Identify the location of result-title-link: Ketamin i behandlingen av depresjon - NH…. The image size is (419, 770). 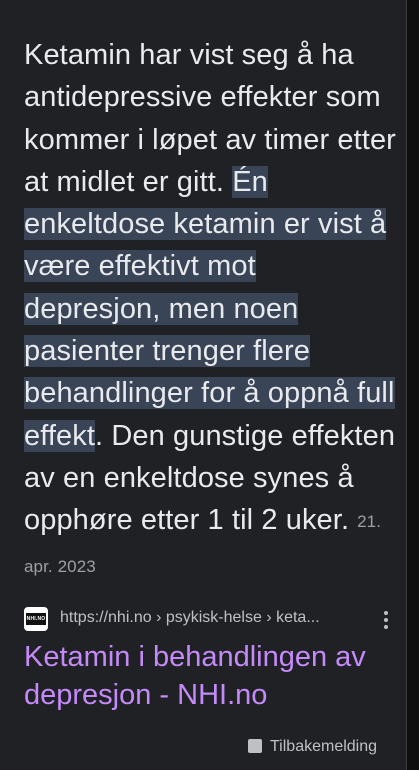
(210, 676).